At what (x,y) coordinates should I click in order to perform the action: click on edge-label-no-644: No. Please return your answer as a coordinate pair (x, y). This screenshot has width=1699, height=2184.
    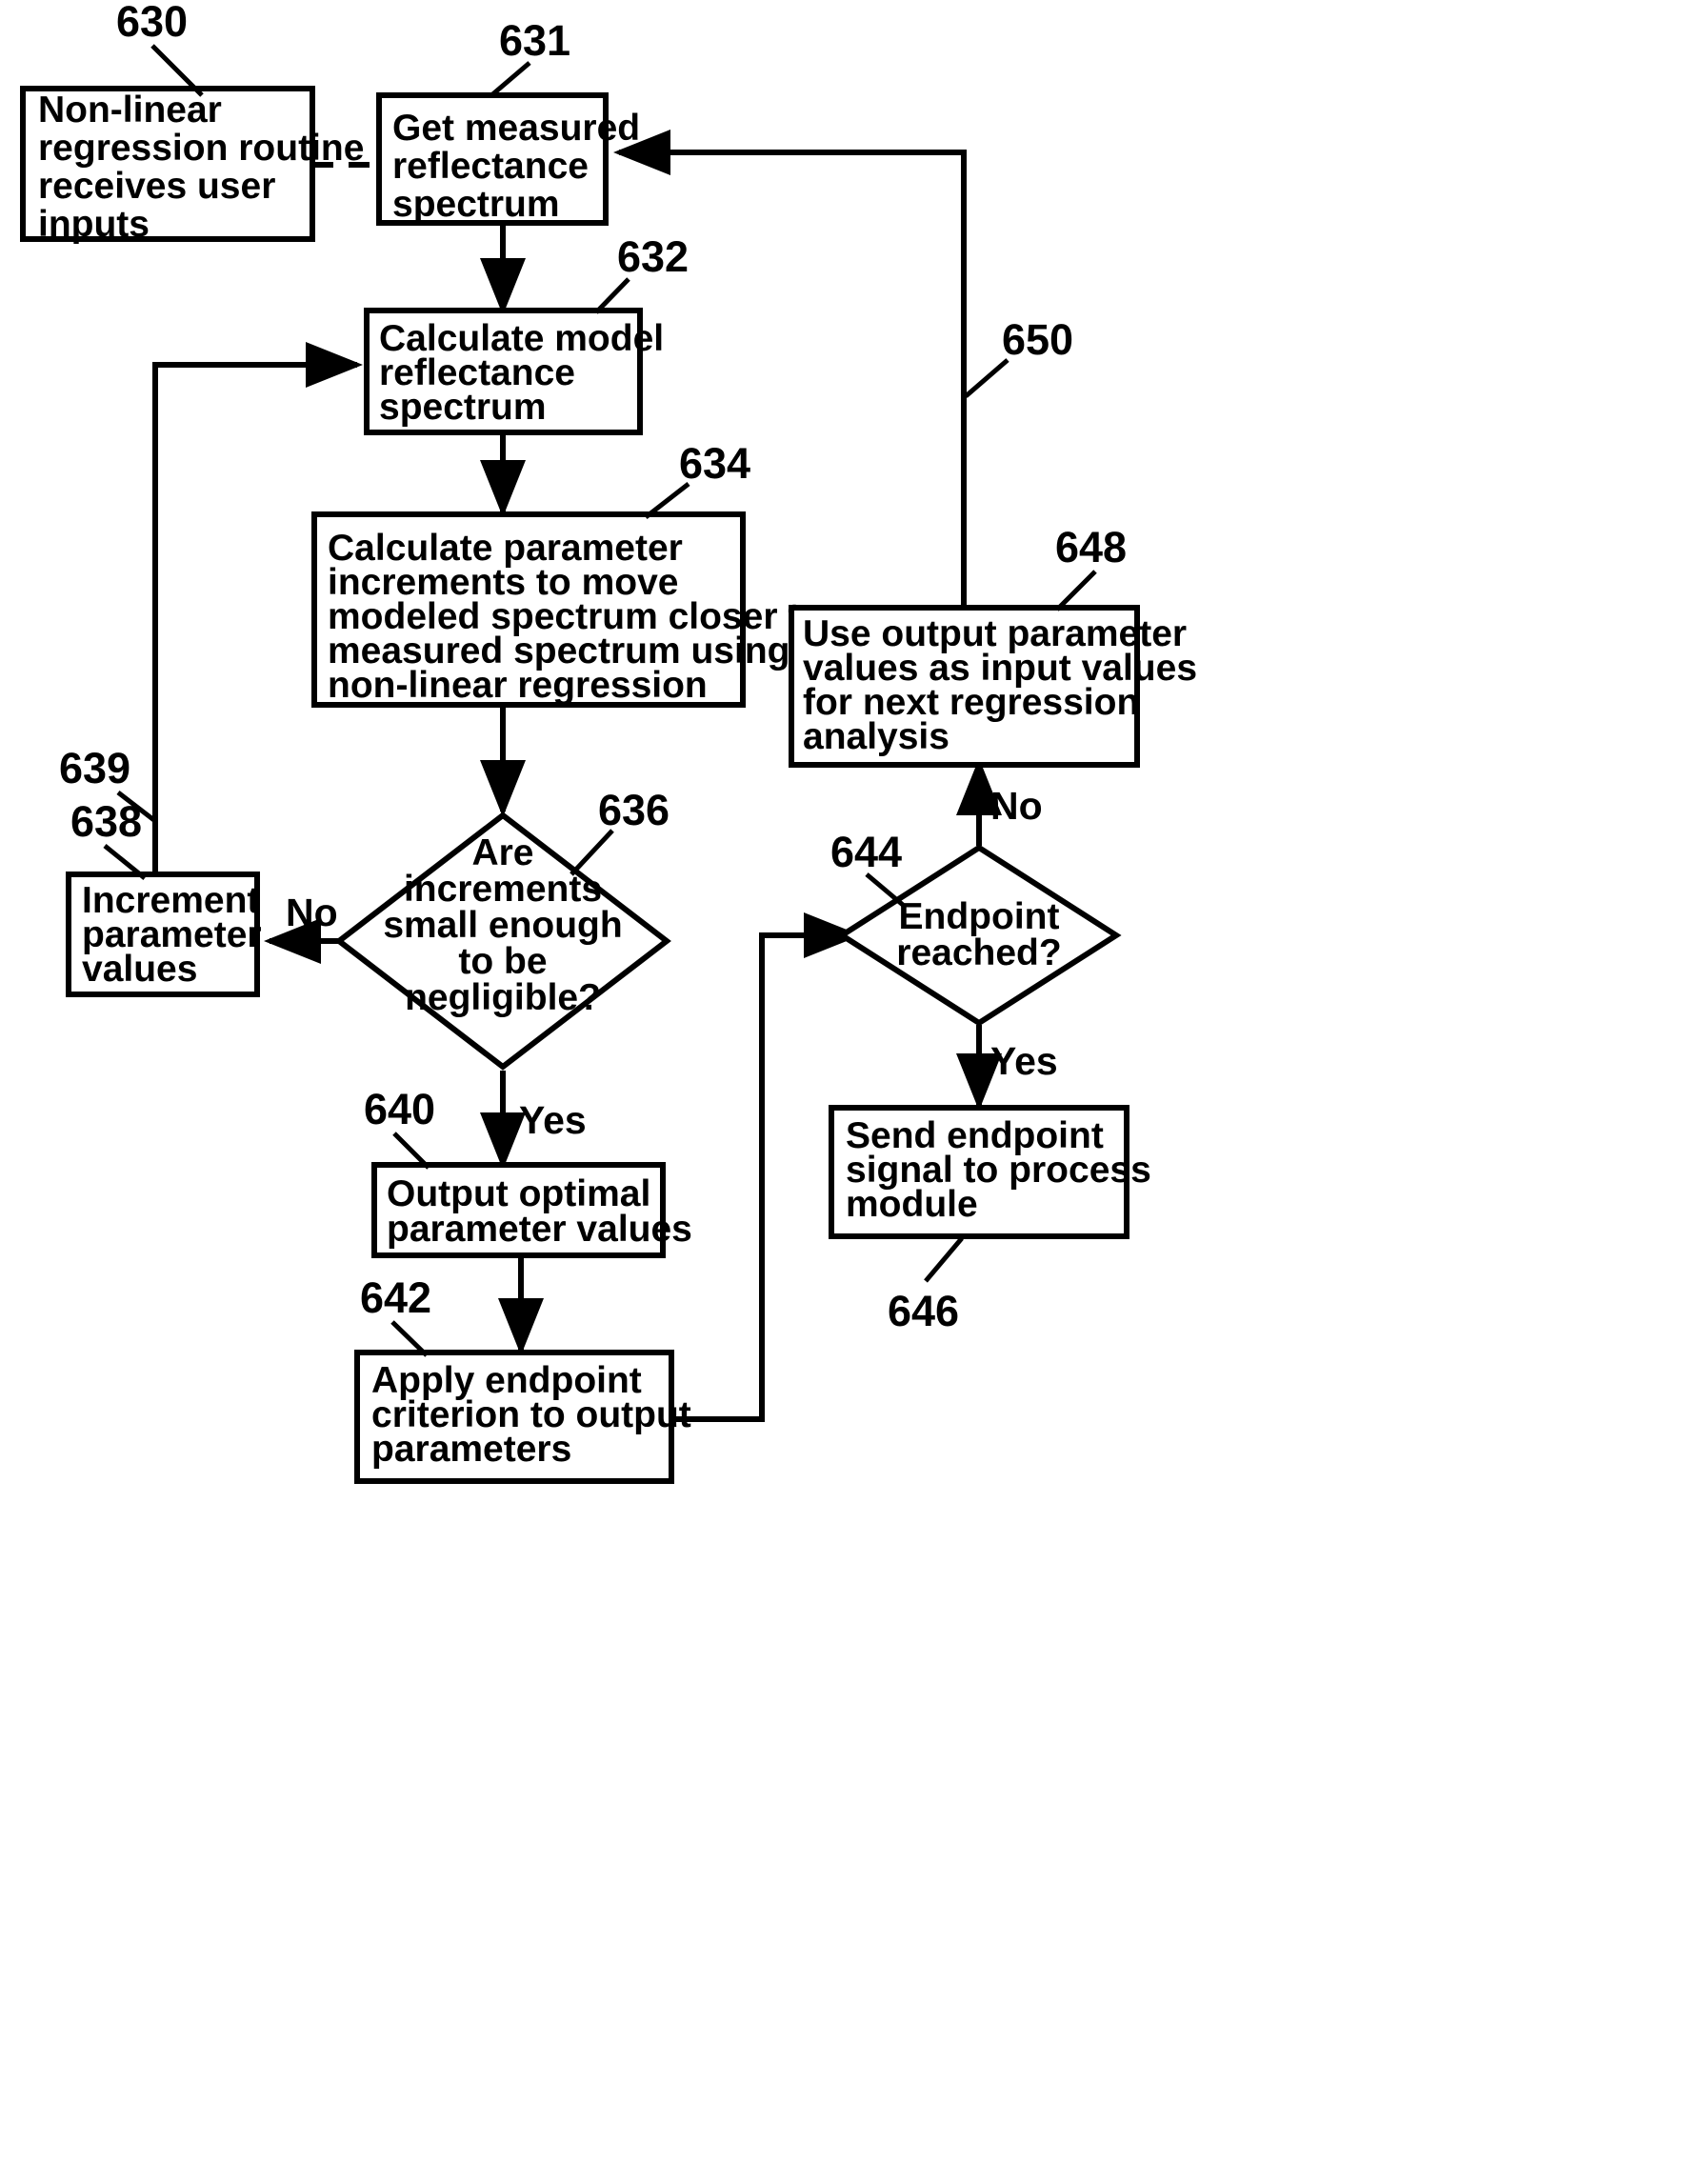
    Looking at the image, I should click on (1017, 806).